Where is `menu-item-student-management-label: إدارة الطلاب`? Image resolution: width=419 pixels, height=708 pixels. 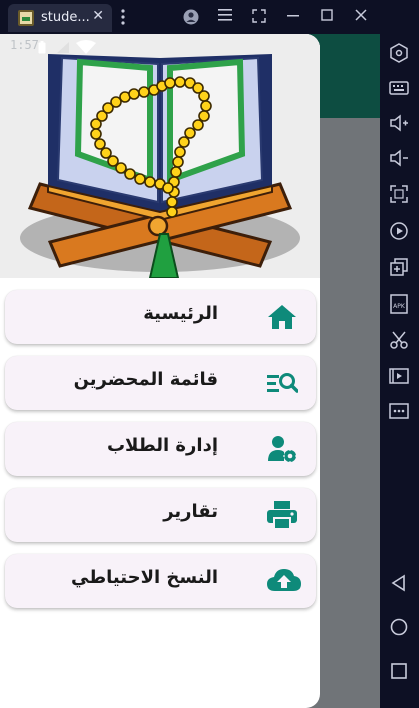
menu-item-student-management-label: إدارة الطلاب is located at coordinates (162, 445).